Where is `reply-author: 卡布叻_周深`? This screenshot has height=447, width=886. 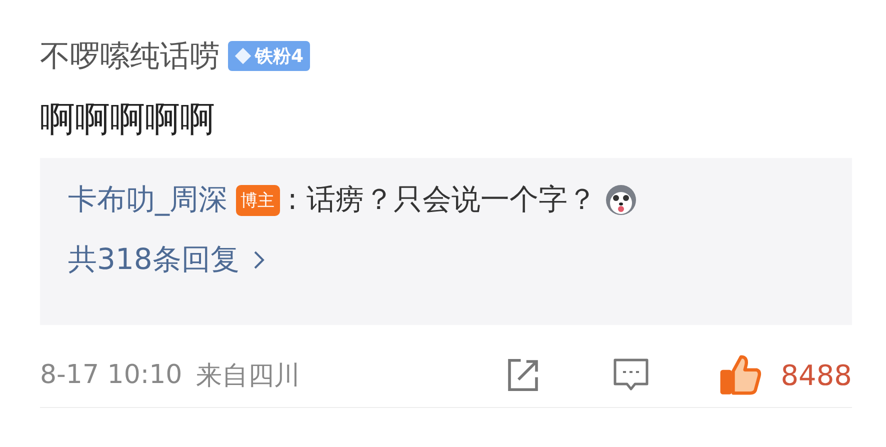
reply-author: 卡布叻_周深 is located at coordinates (148, 200).